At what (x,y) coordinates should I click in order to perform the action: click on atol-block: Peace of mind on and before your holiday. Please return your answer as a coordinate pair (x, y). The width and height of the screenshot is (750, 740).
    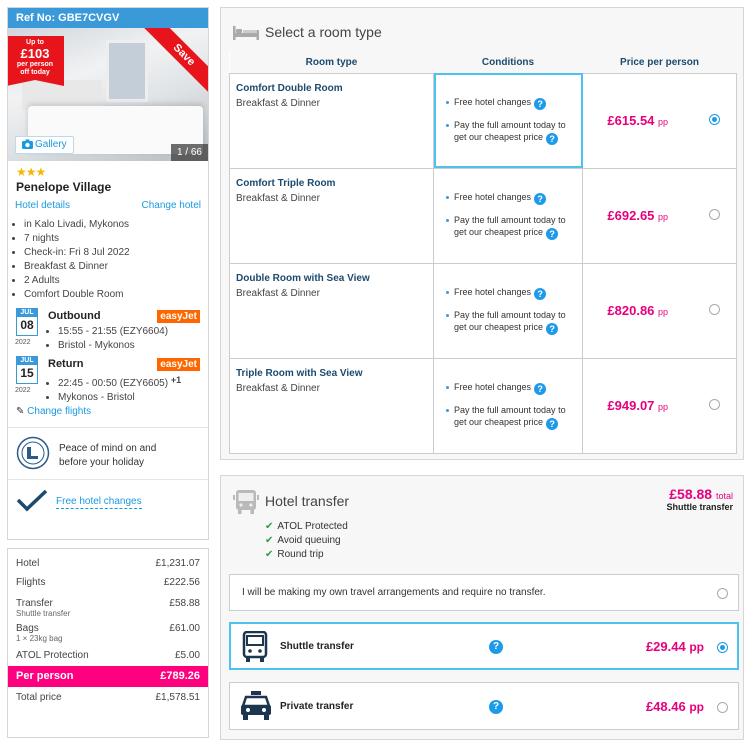
    Looking at the image, I should click on (108, 453).